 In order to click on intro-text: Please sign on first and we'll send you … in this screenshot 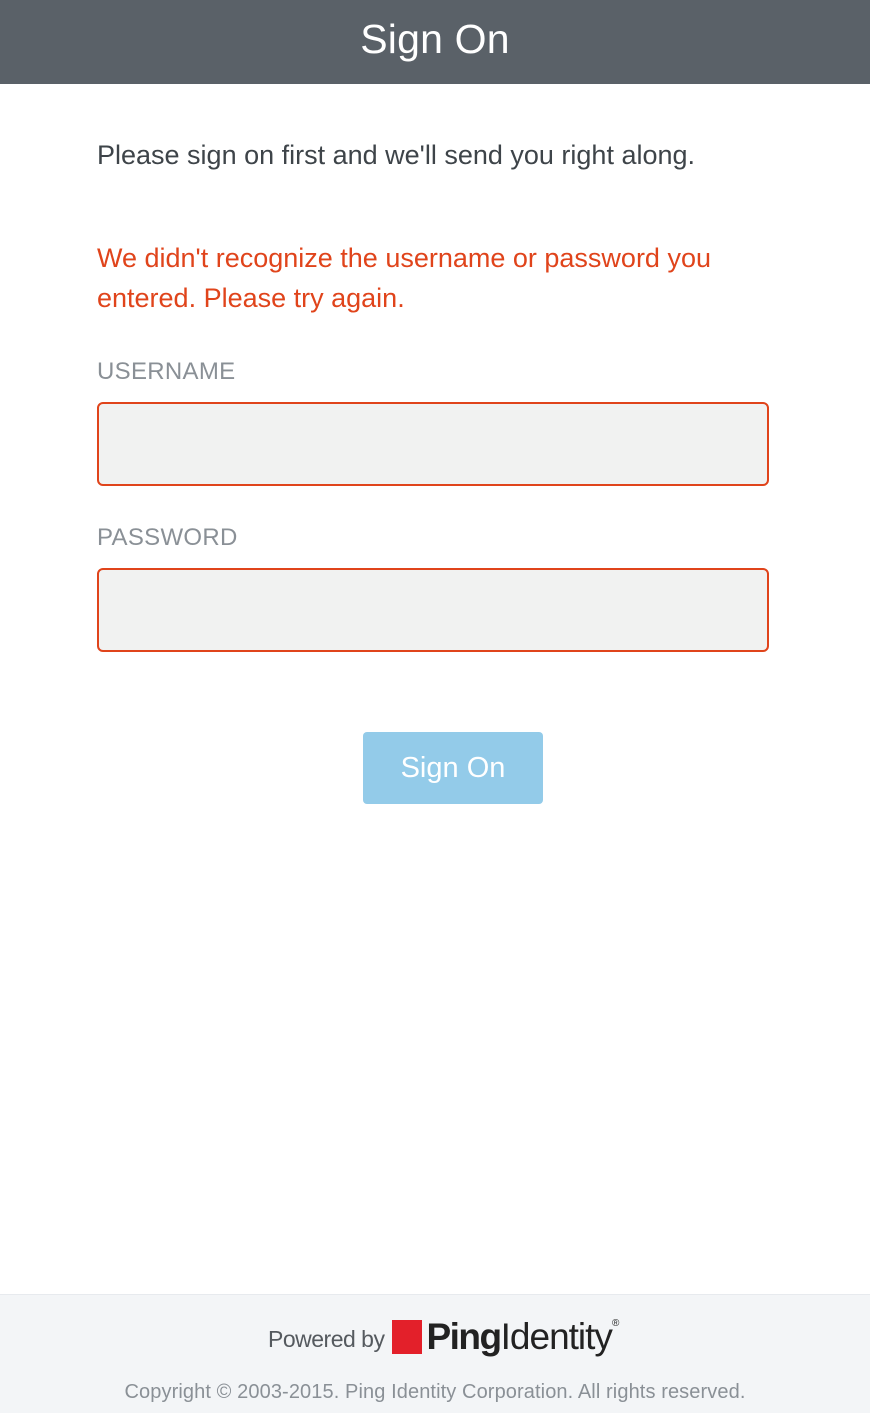, I will do `click(396, 155)`.